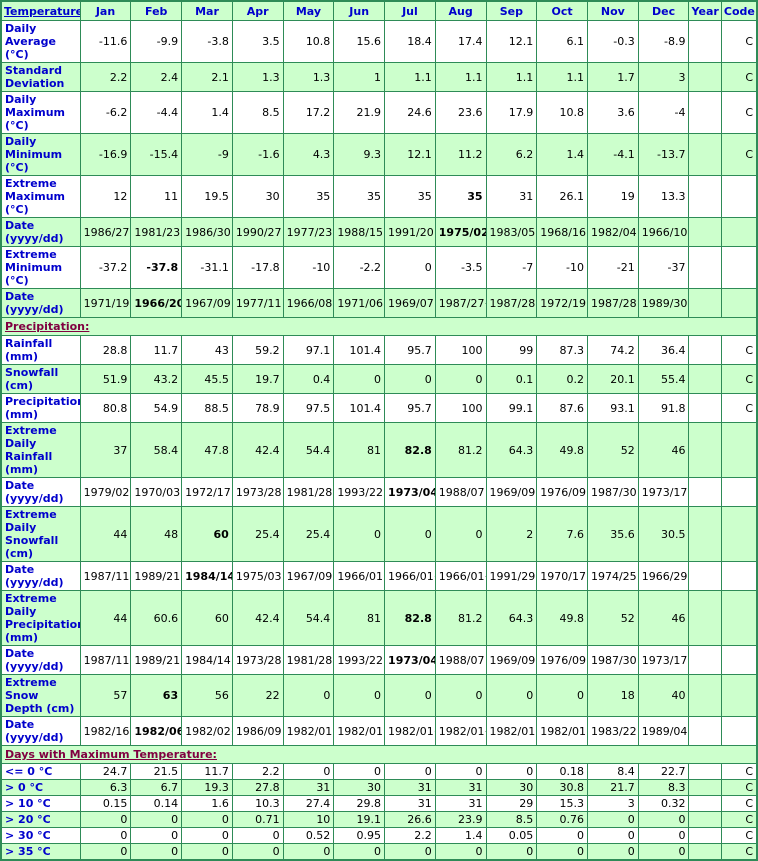 This screenshot has width=758, height=861. I want to click on cell-feb: 58.4, so click(156, 450).